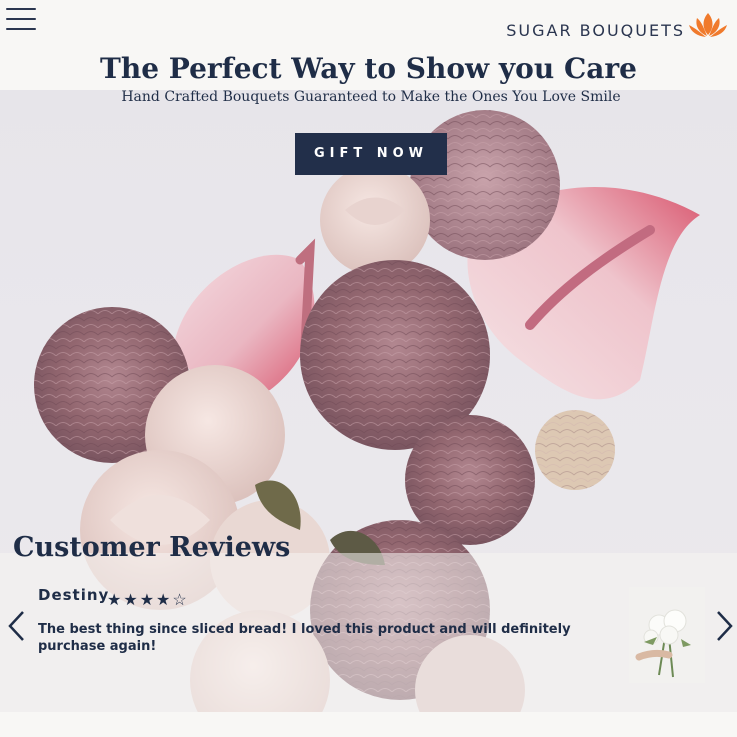  Describe the element at coordinates (21, 20) in the screenshot. I see `hamburger-menu-icon` at that location.